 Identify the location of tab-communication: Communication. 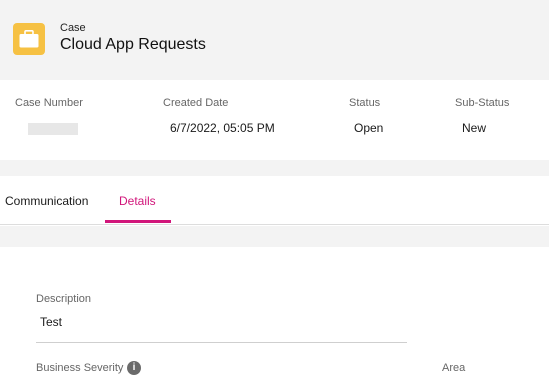
(46, 201).